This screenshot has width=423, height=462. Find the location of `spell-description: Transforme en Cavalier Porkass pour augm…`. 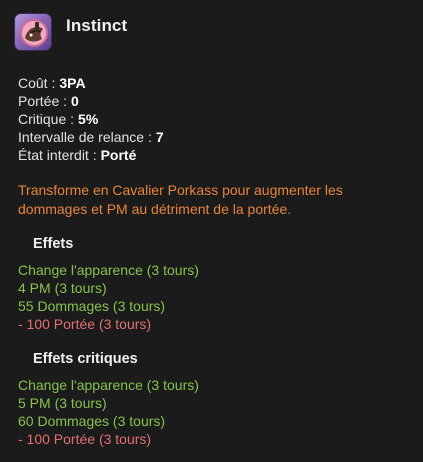

spell-description: Transforme en Cavalier Porkass pour augm… is located at coordinates (180, 199).